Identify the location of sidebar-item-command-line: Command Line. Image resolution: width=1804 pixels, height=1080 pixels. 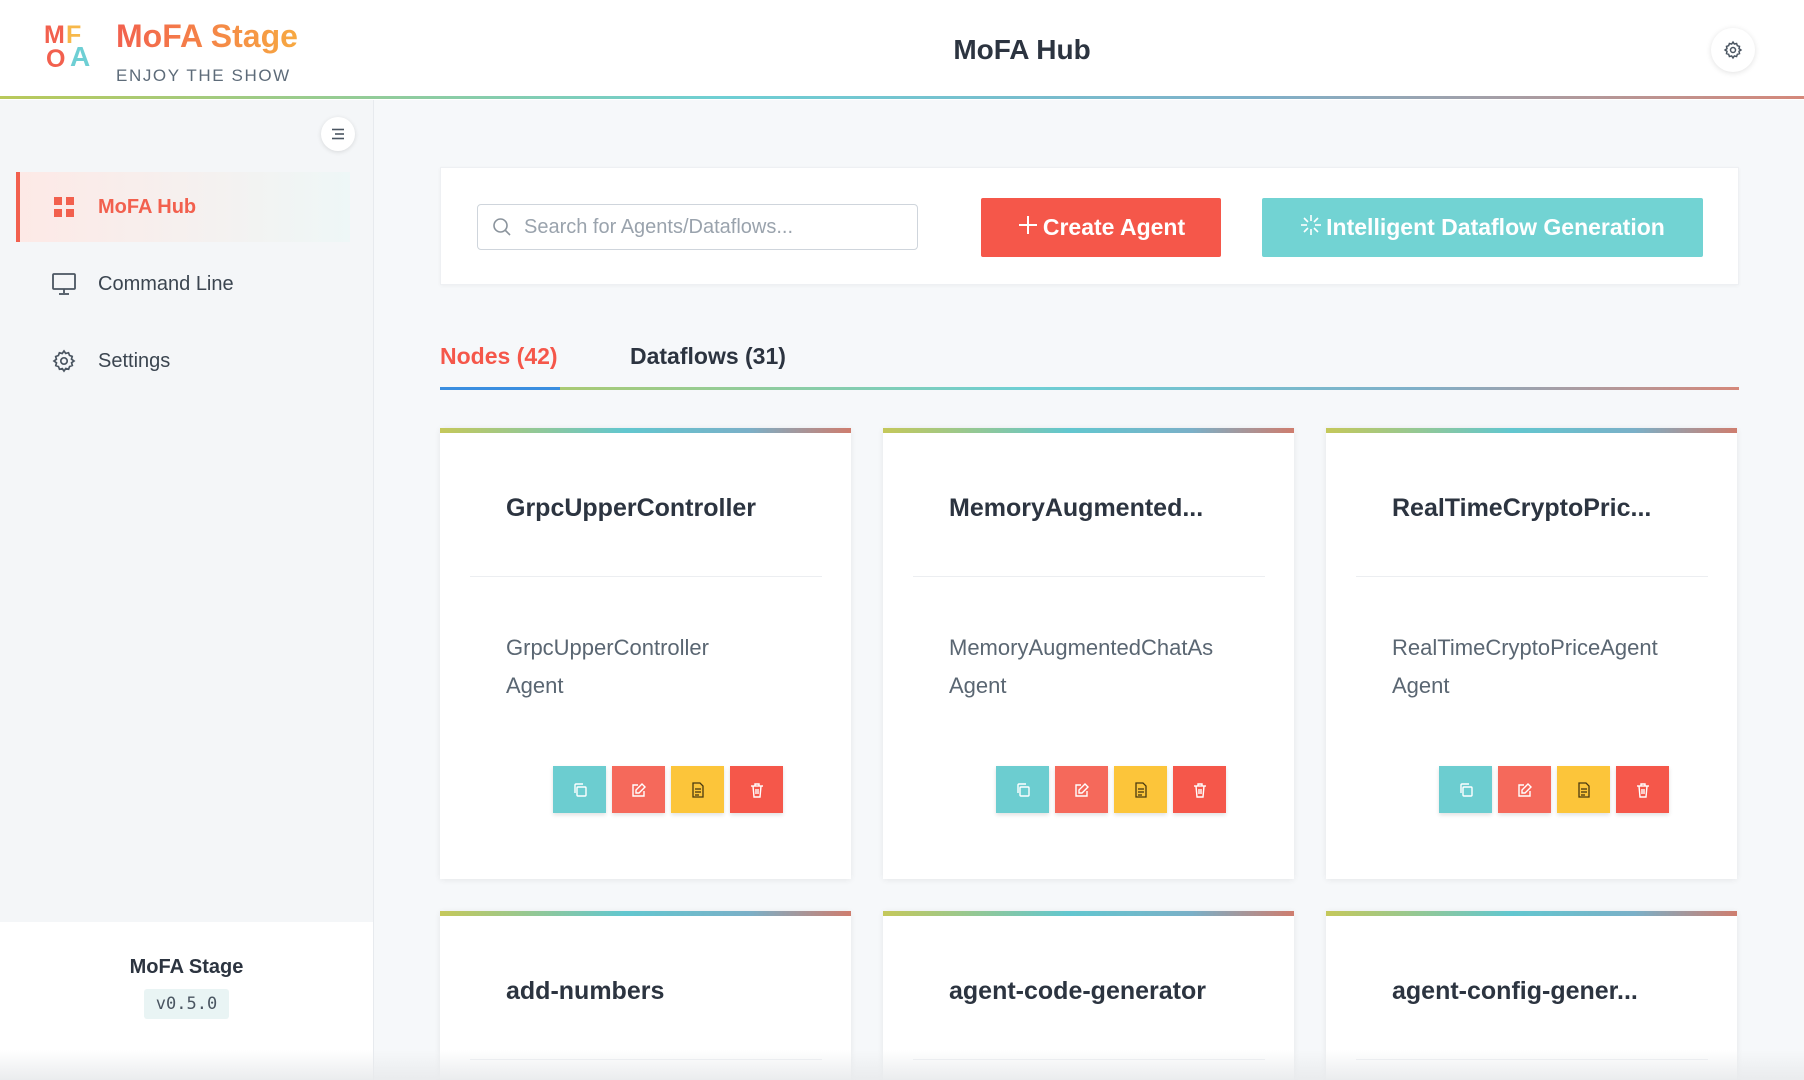
(183, 284).